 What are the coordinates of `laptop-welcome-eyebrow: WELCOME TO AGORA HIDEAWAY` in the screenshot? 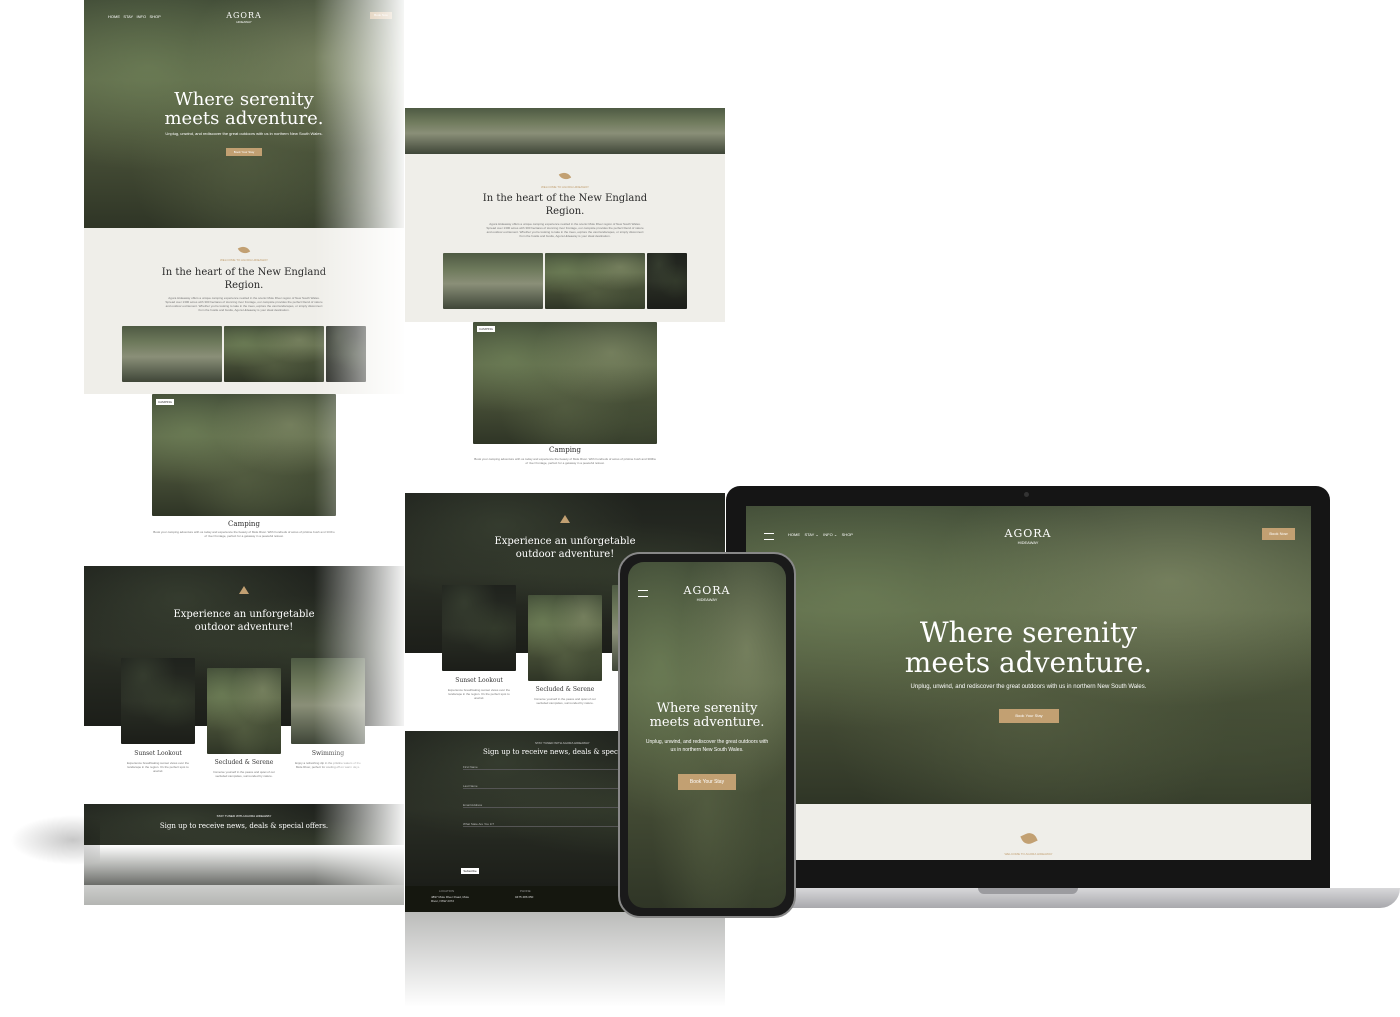 It's located at (1028, 854).